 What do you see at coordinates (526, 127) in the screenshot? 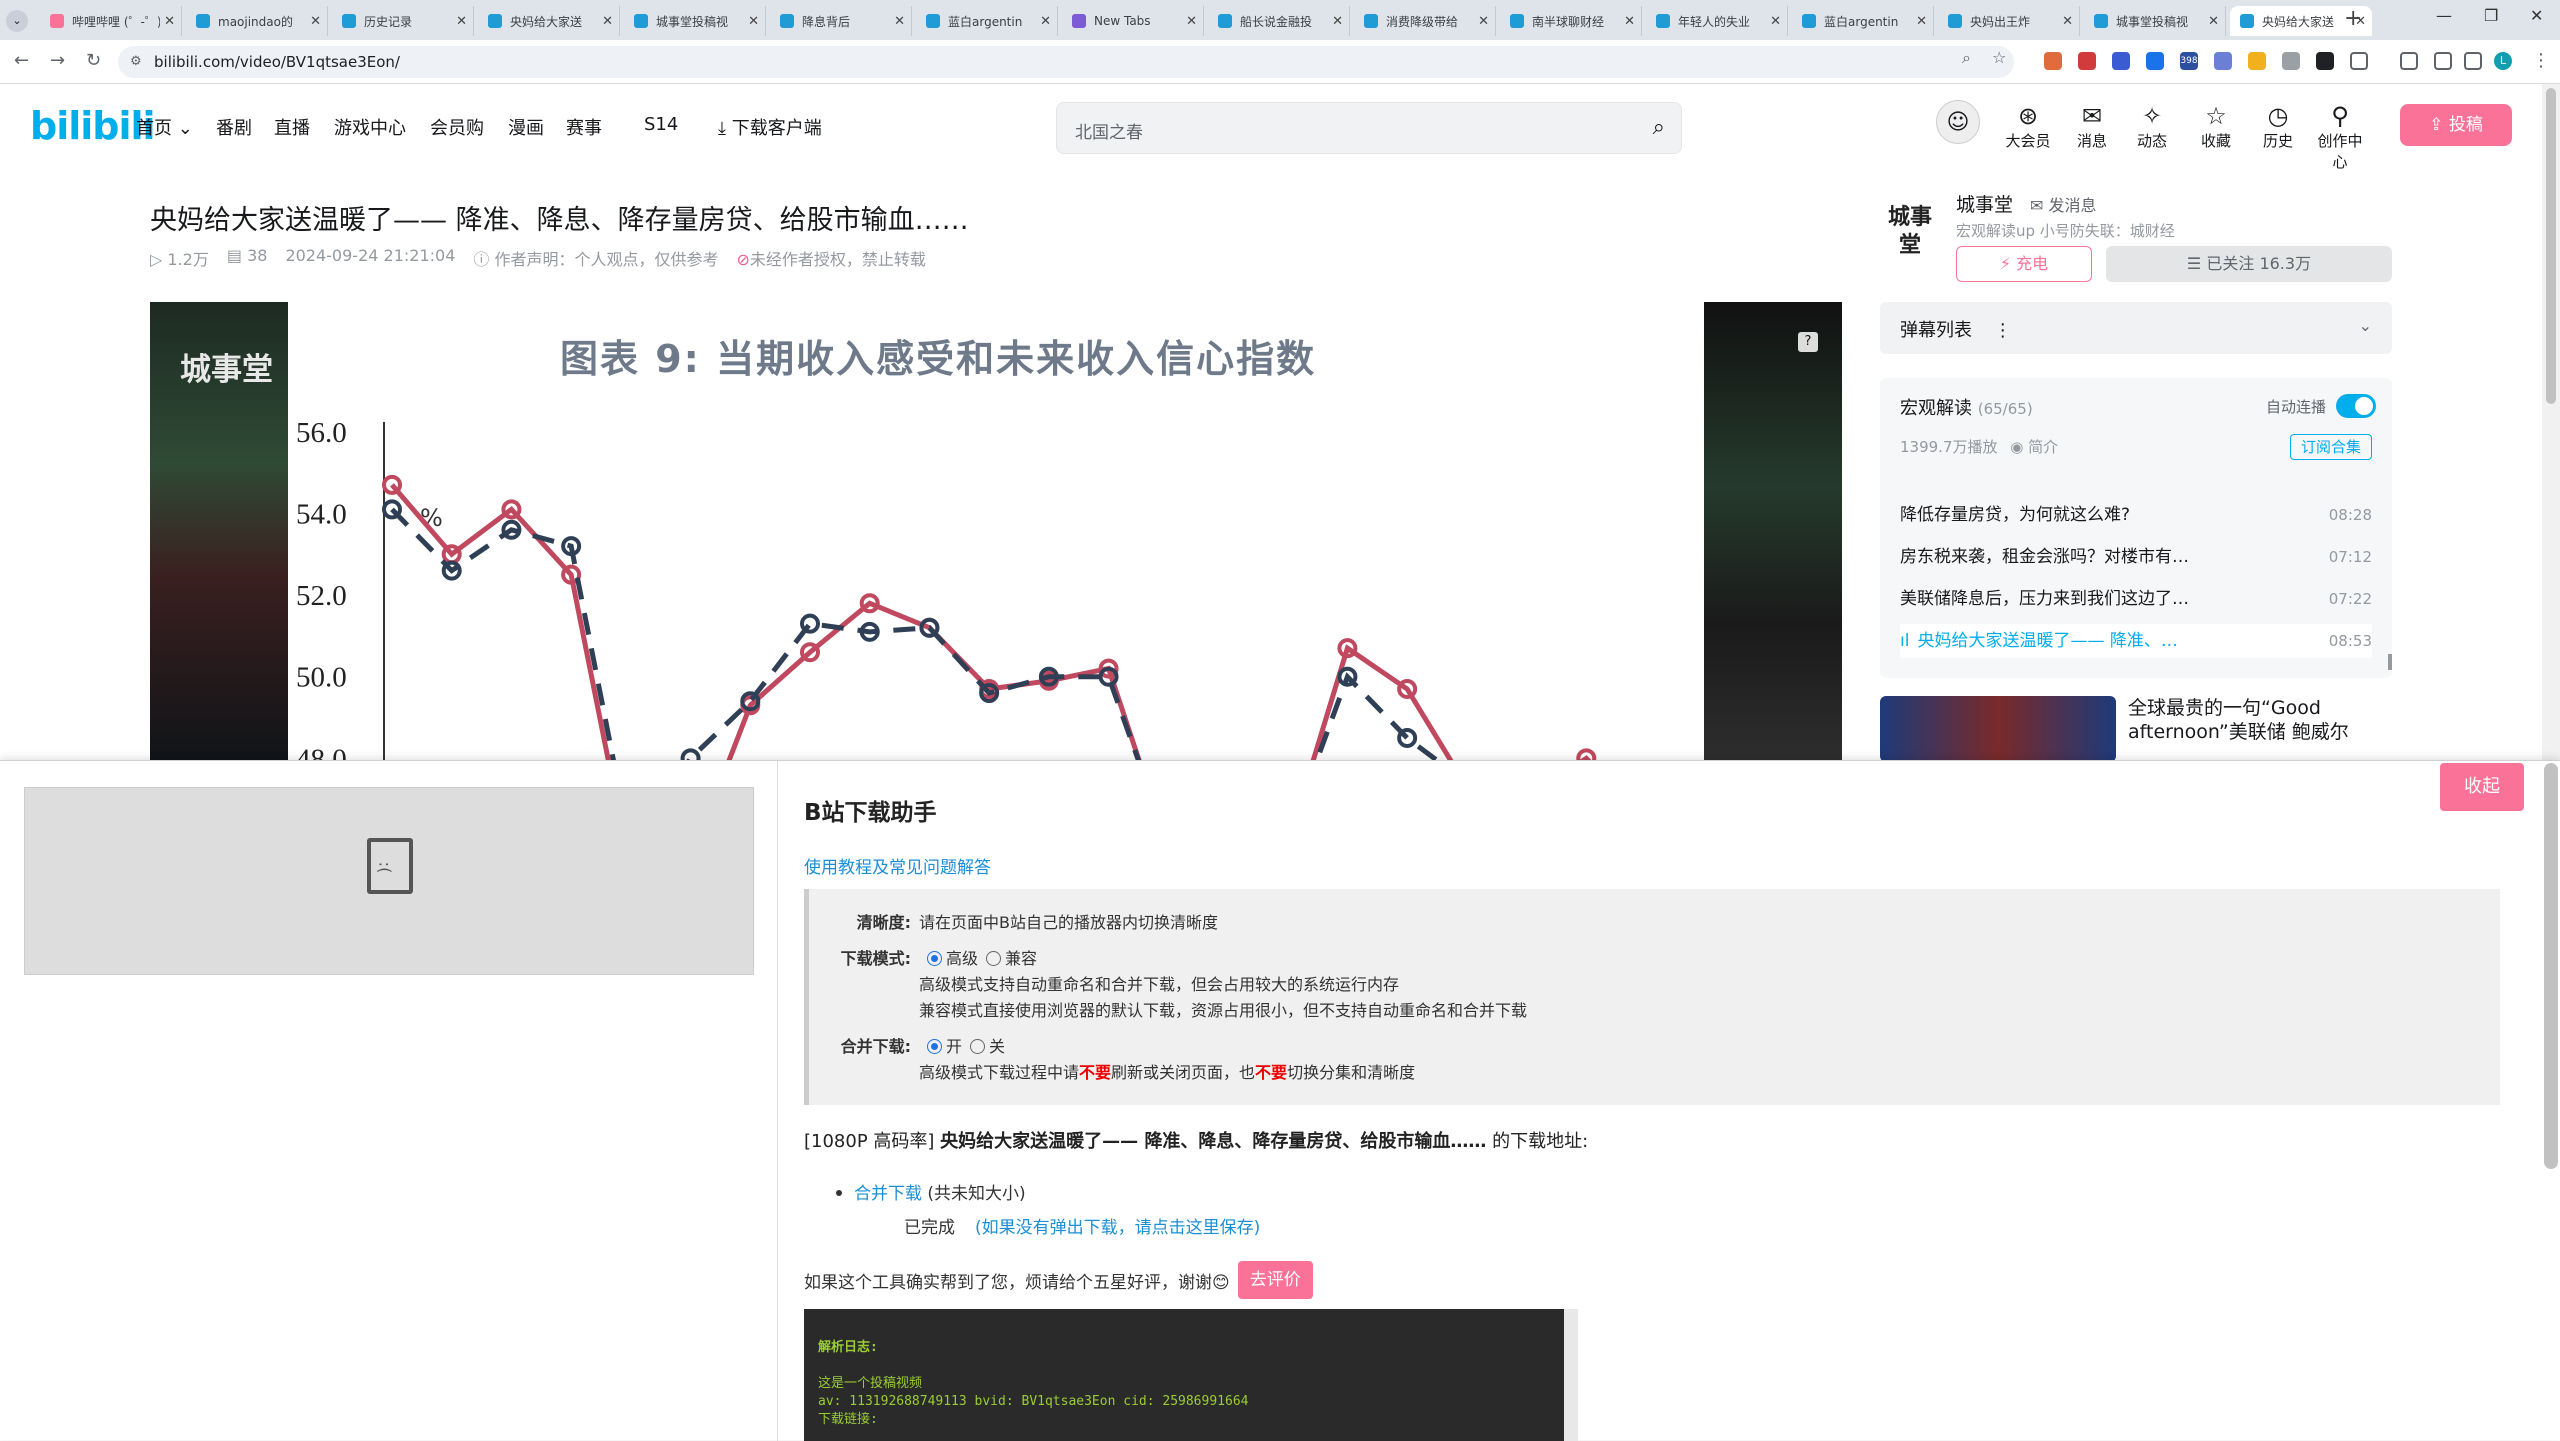
I see `nav-manga: 漫画` at bounding box center [526, 127].